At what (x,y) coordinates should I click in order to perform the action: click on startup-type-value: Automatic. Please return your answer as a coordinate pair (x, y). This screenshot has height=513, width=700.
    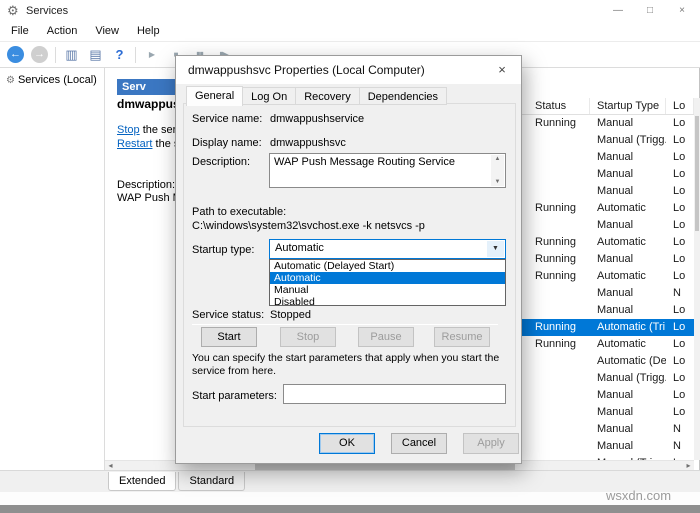
    Looking at the image, I should click on (299, 248).